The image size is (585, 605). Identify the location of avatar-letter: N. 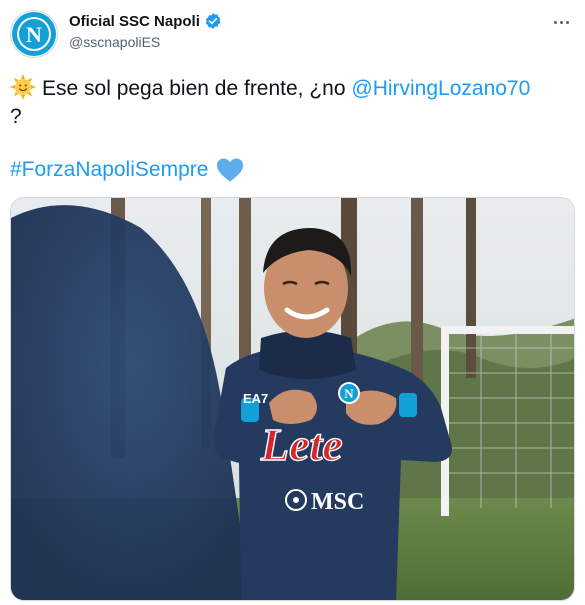
(34, 34).